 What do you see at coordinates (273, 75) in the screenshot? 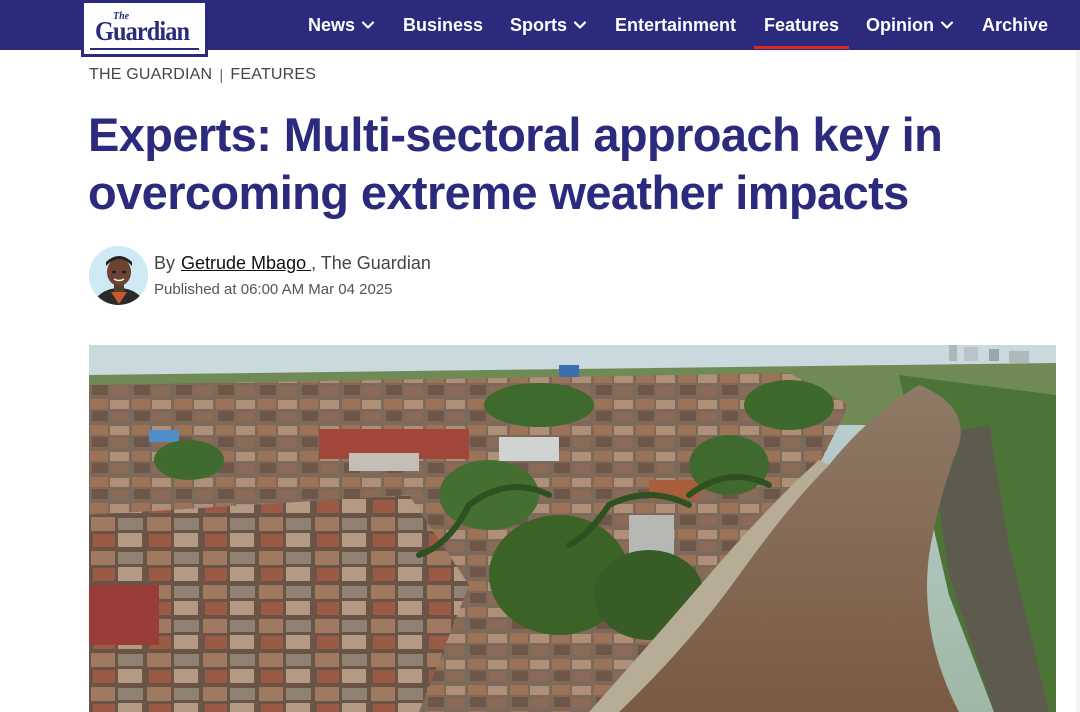
I see `breadcrumb-section-link: FEATURES` at bounding box center [273, 75].